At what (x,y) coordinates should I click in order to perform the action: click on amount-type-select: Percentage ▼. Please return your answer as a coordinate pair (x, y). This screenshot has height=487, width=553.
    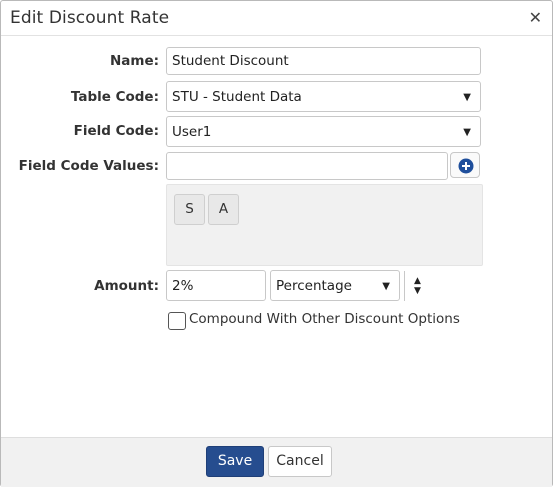
    Looking at the image, I should click on (335, 285).